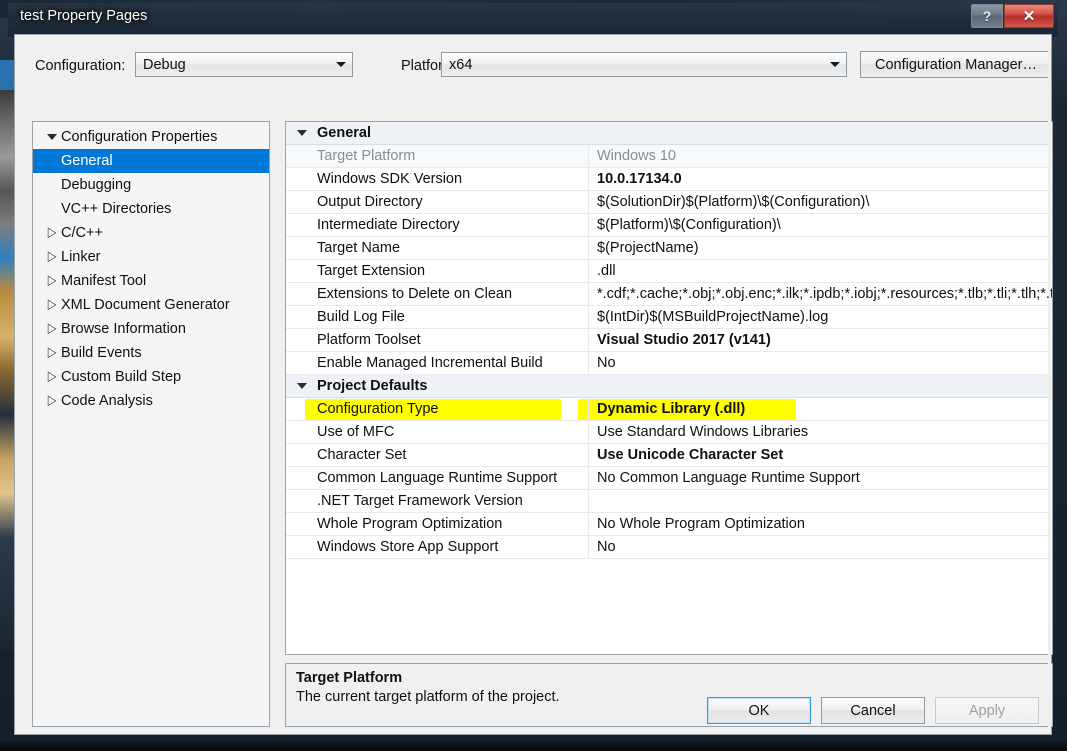 The width and height of the screenshot is (1067, 751). What do you see at coordinates (151, 281) in the screenshot?
I see `tree-item-manifest-tool: ▷ Manifest Tool` at bounding box center [151, 281].